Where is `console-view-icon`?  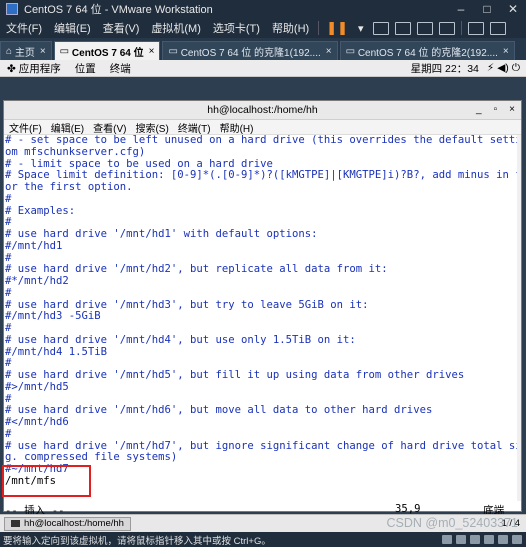 console-view-icon is located at coordinates (475, 28).